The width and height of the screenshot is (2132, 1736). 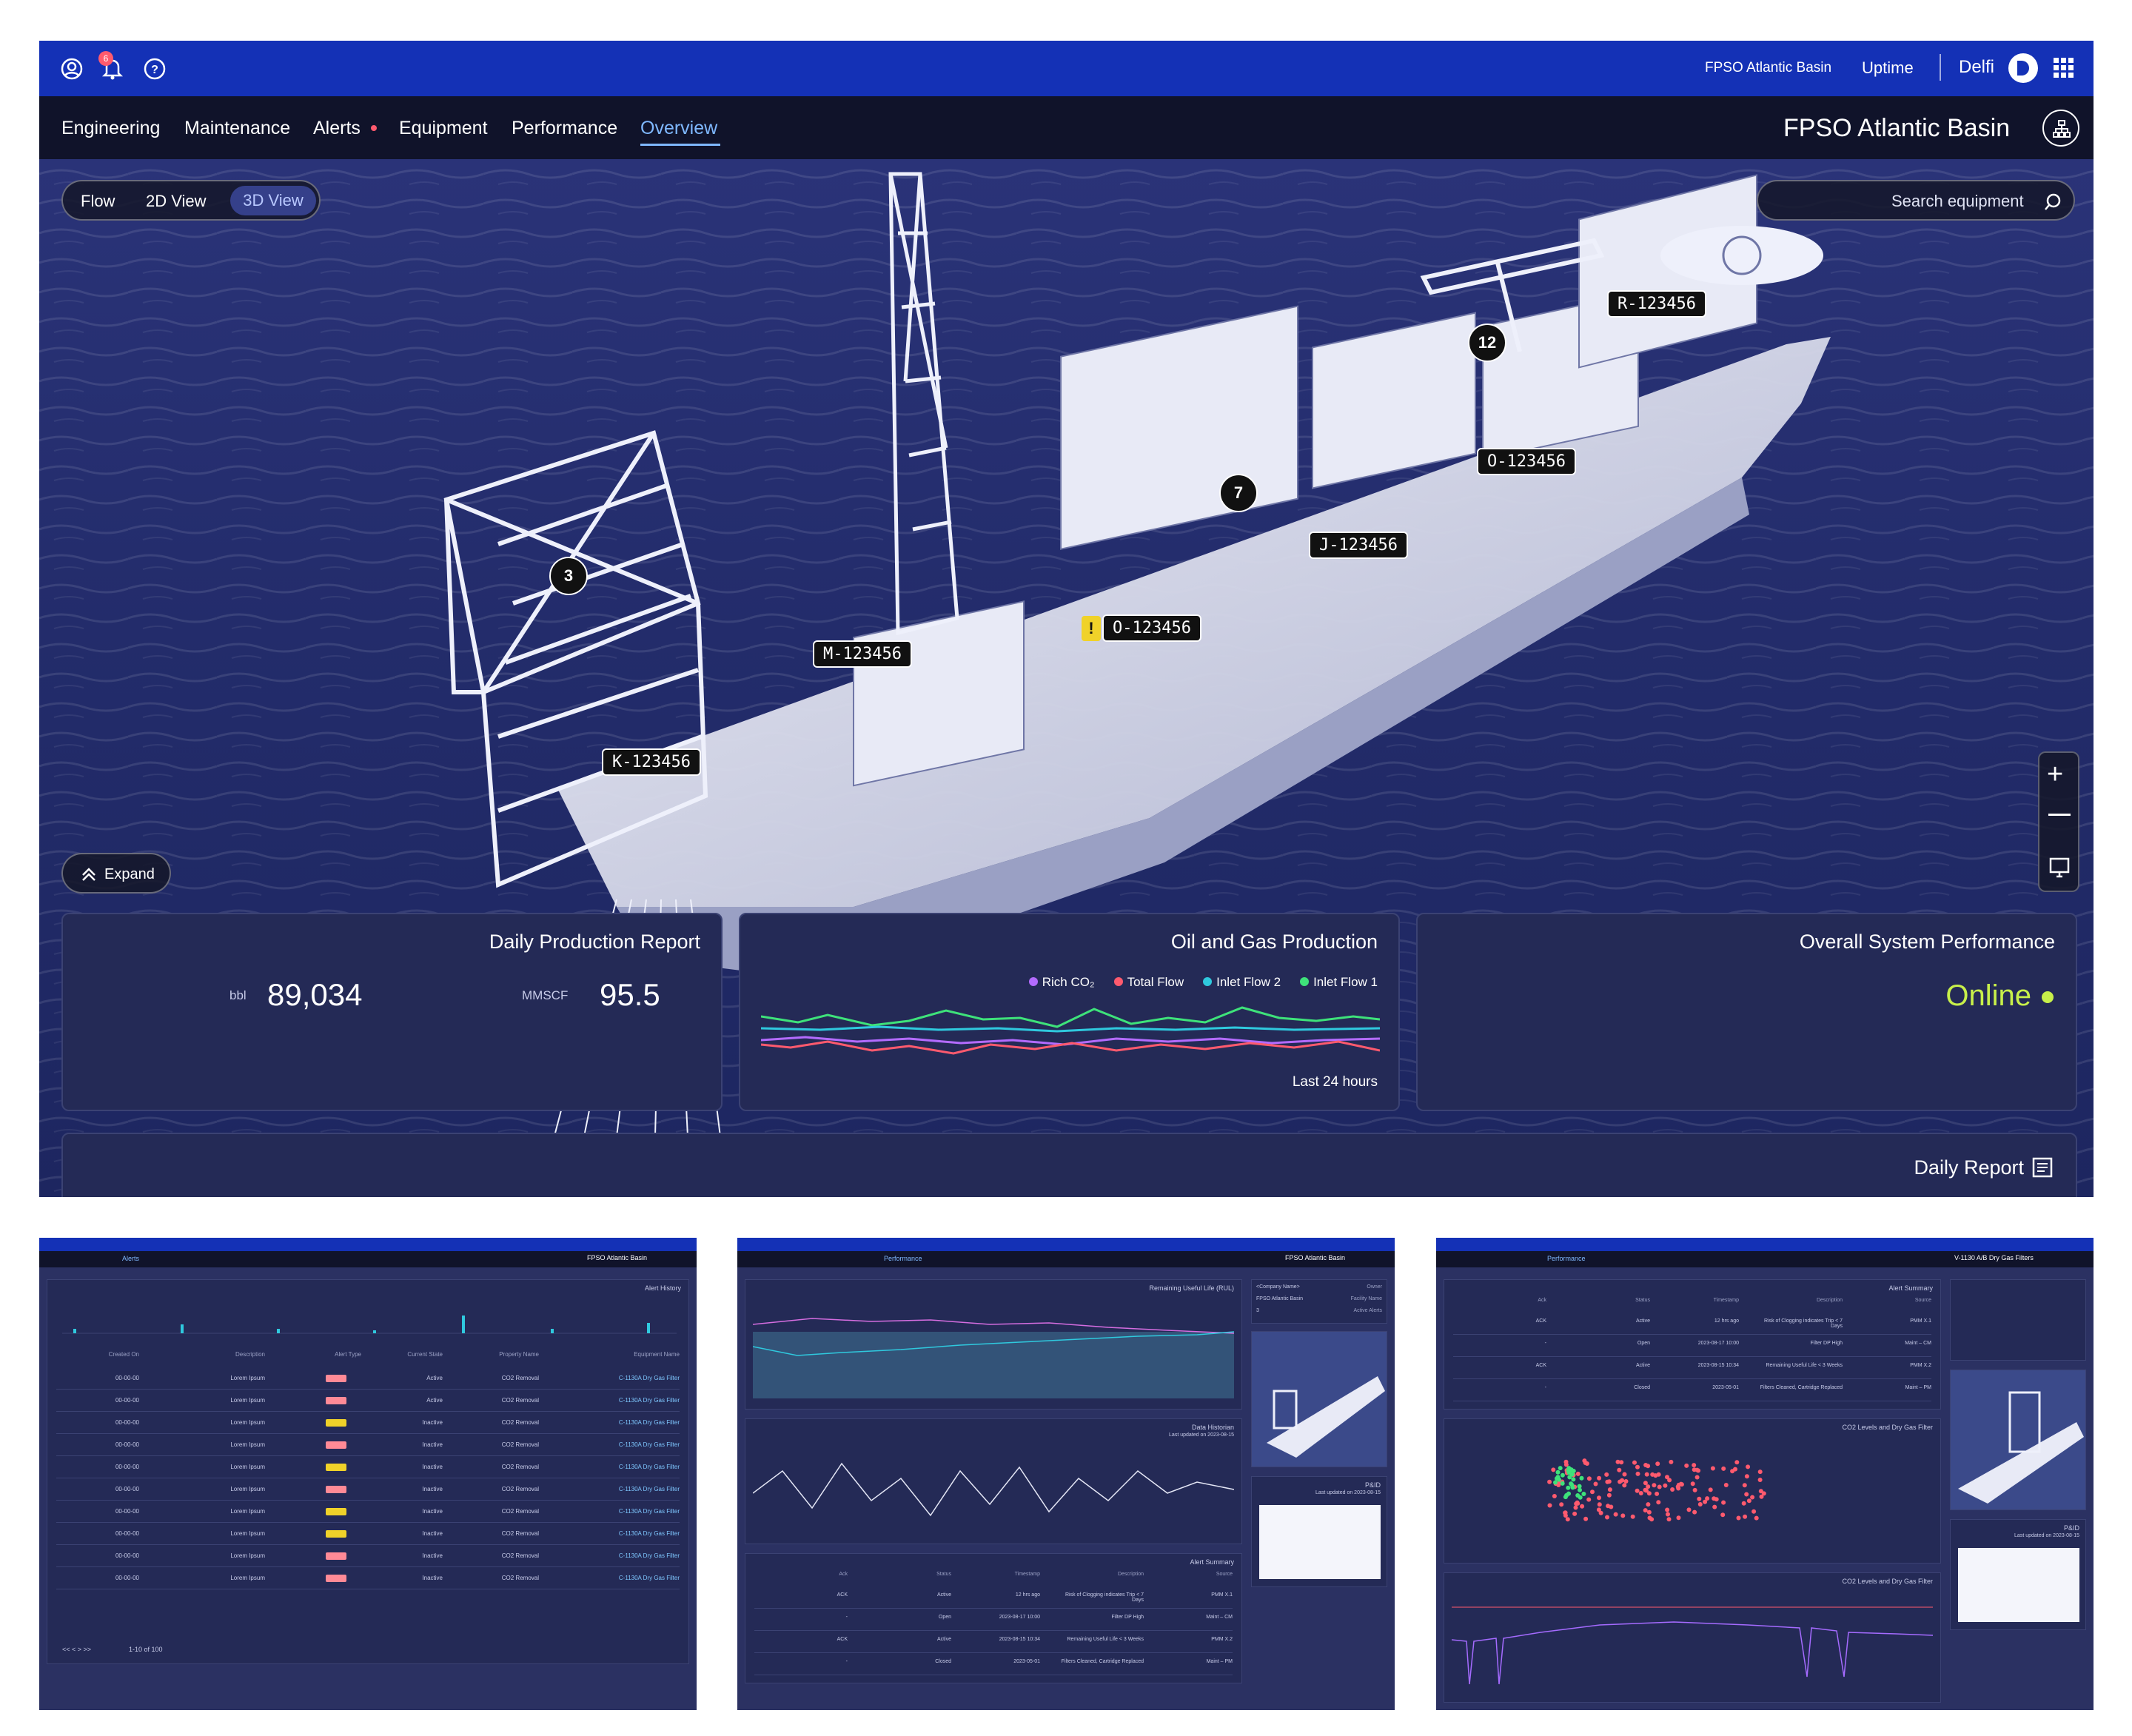 What do you see at coordinates (2059, 868) in the screenshot?
I see `fit-screen-icon` at bounding box center [2059, 868].